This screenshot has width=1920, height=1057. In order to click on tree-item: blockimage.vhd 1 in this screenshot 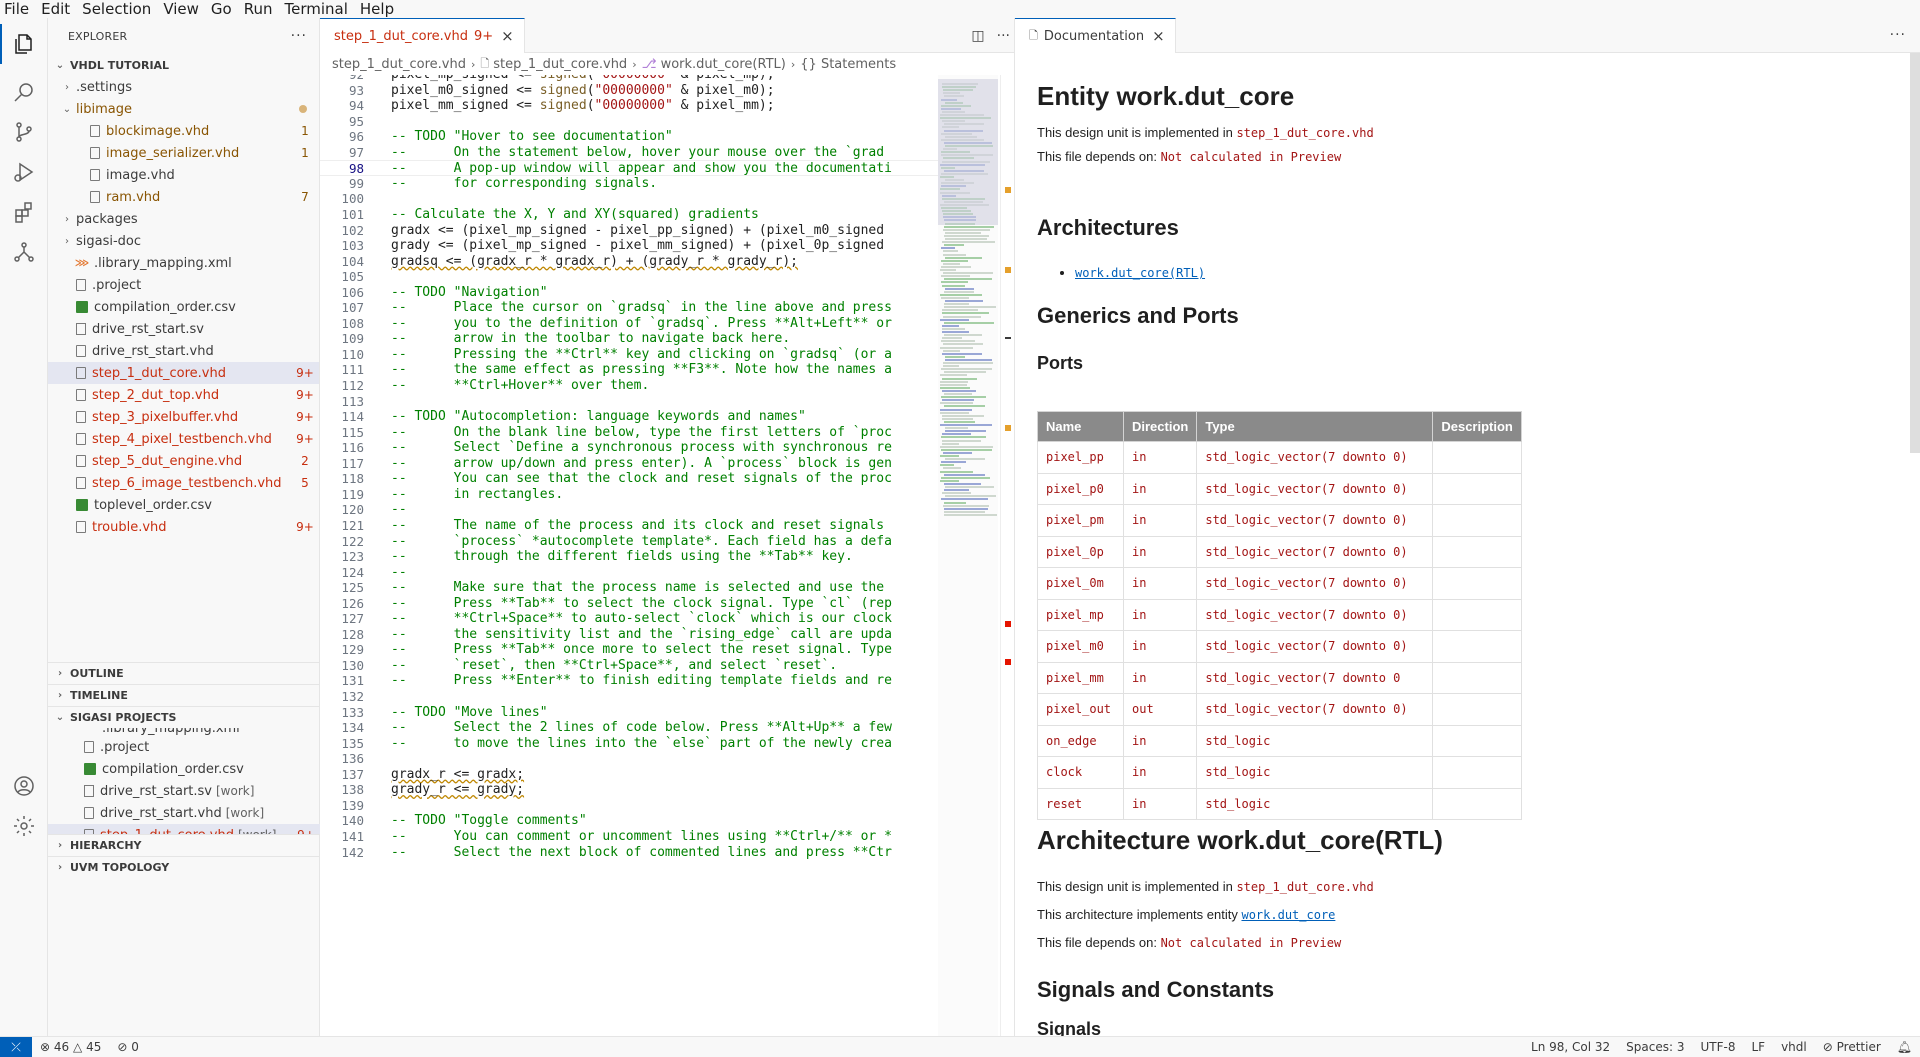, I will do `click(183, 131)`.